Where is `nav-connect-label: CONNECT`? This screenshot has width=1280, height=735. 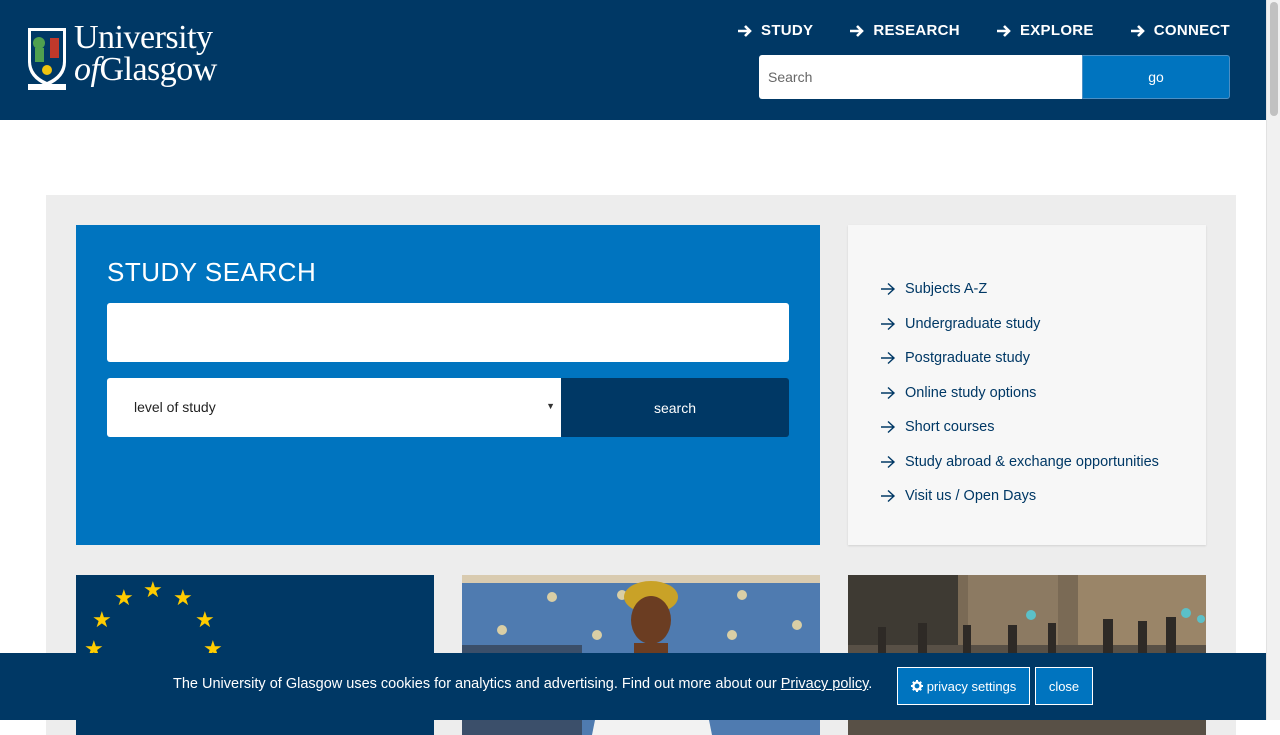 nav-connect-label: CONNECT is located at coordinates (1191, 30).